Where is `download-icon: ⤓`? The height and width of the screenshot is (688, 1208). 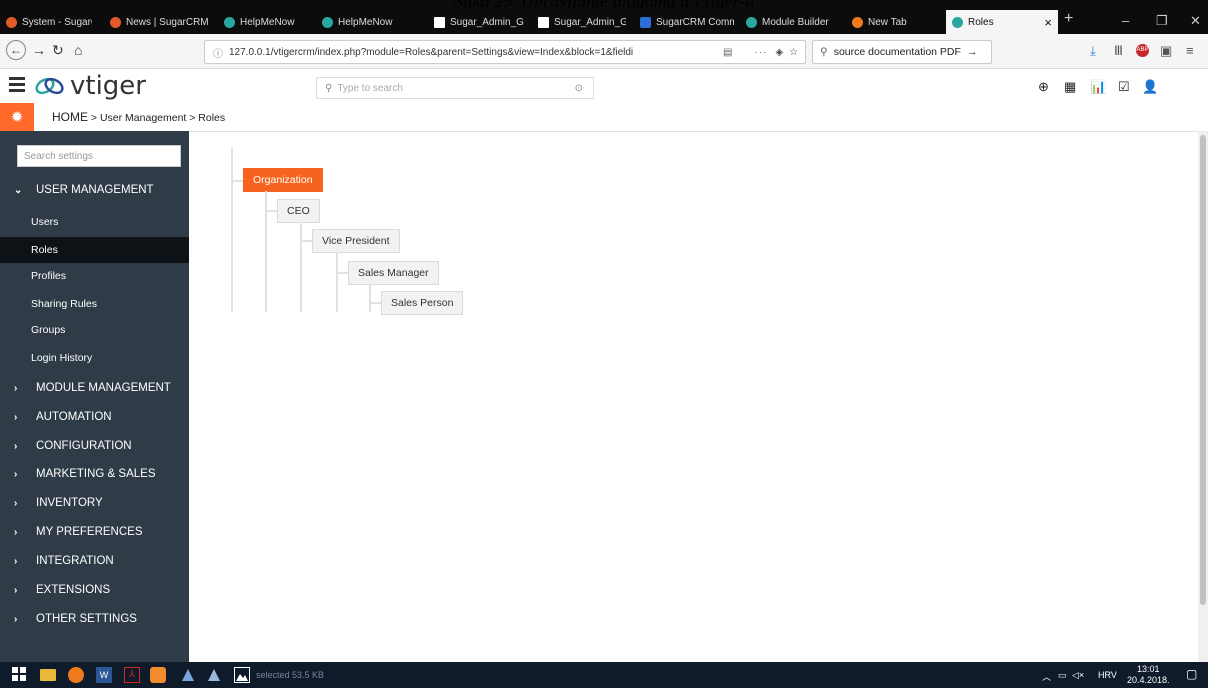
download-icon: ⤓ is located at coordinates (1093, 51).